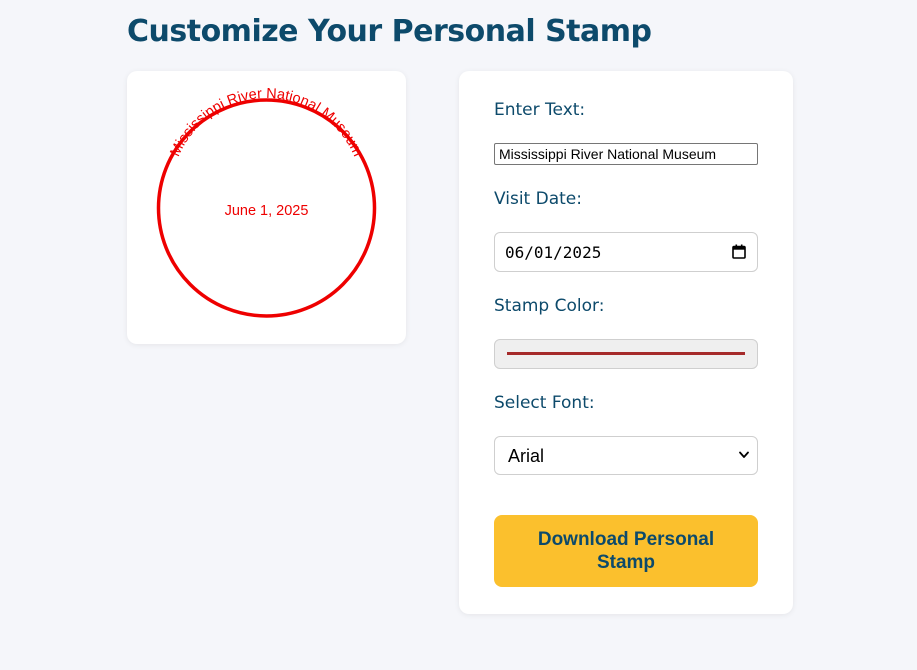 This screenshot has height=670, width=917. Describe the element at coordinates (389, 31) in the screenshot. I see `page-title: Customize Your Personal Stamp` at that location.